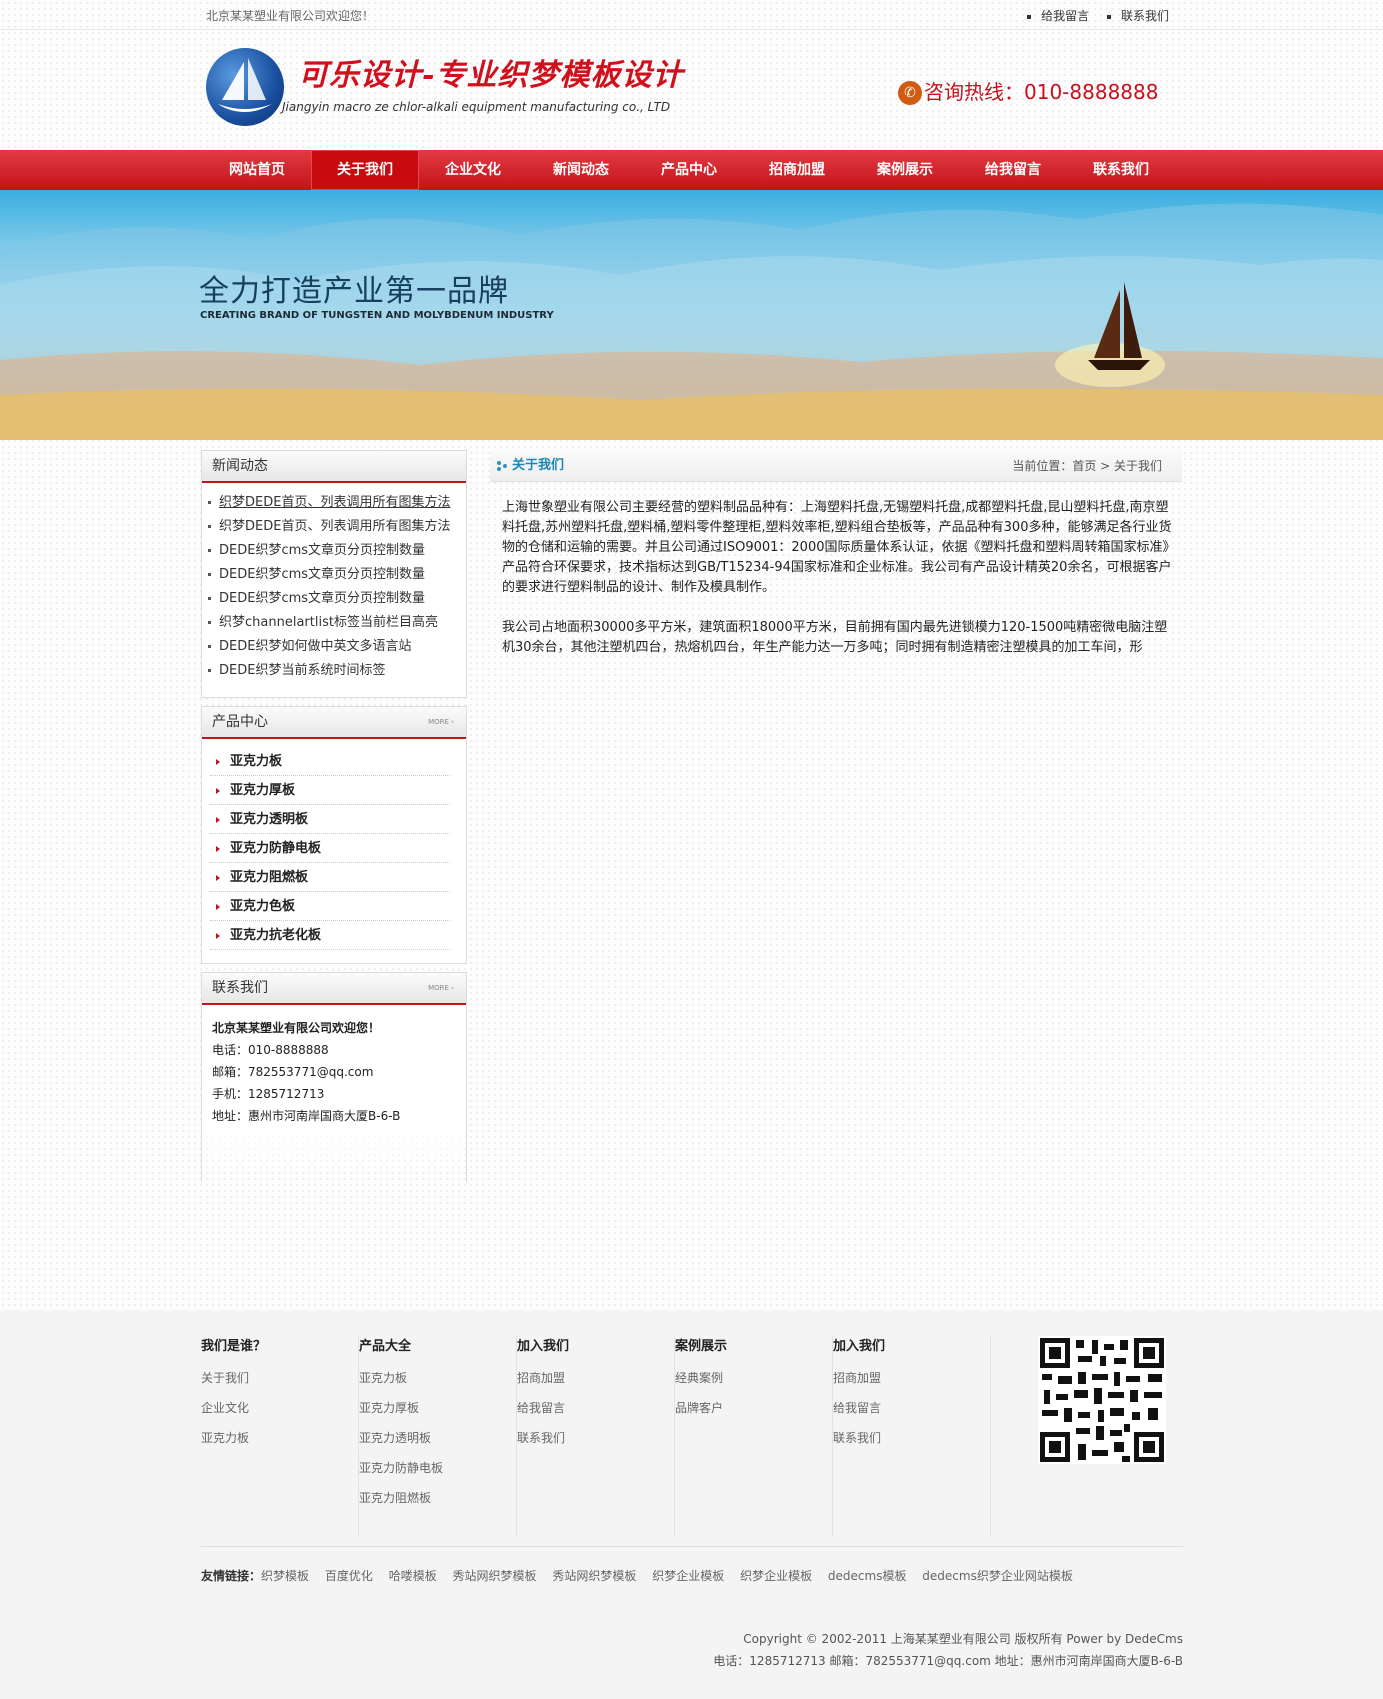  What do you see at coordinates (413, 1576) in the screenshot?
I see `friend-link: 哈喽模板` at bounding box center [413, 1576].